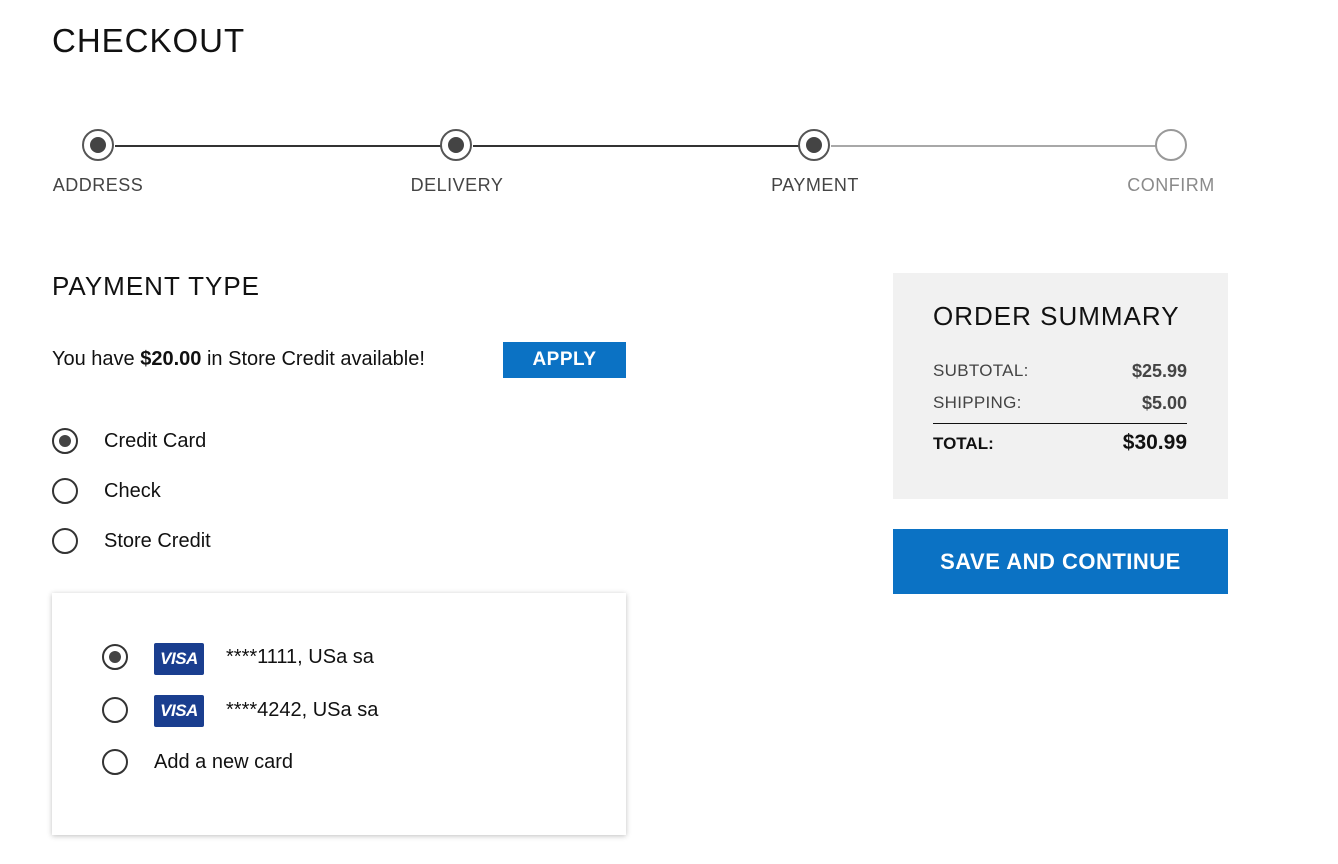  I want to click on check-label: Check, so click(132, 491).